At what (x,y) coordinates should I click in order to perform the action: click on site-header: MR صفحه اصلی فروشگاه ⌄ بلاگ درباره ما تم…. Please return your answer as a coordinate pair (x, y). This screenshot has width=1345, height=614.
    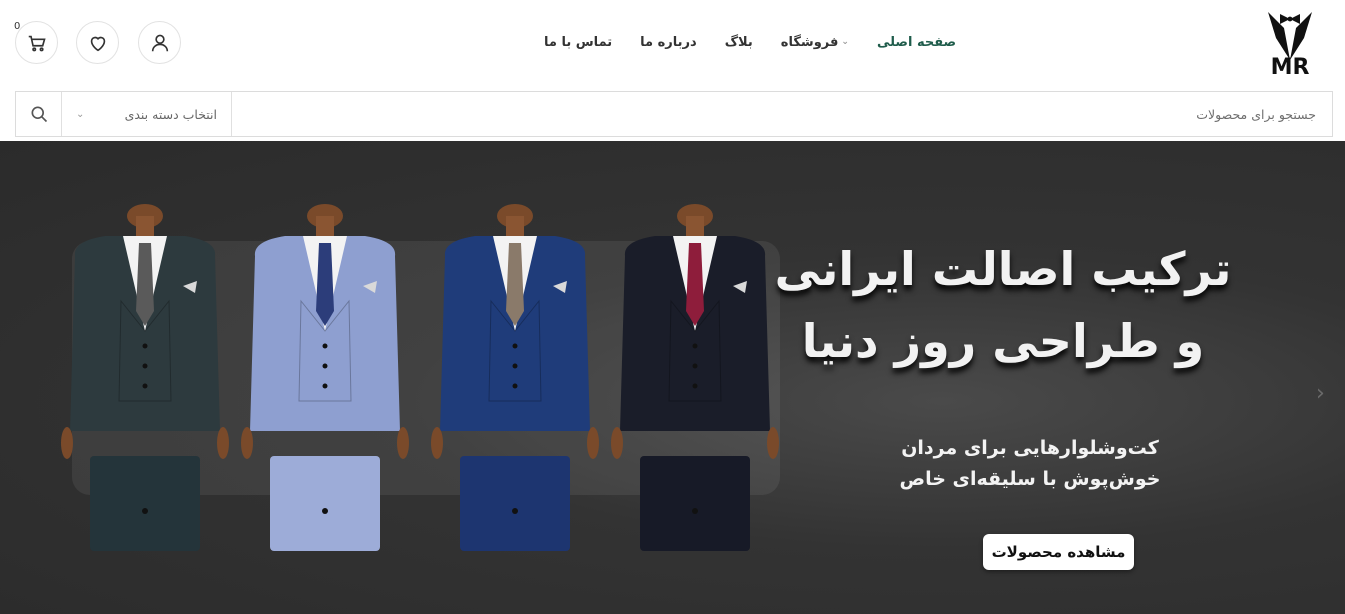
    Looking at the image, I should click on (672, 44).